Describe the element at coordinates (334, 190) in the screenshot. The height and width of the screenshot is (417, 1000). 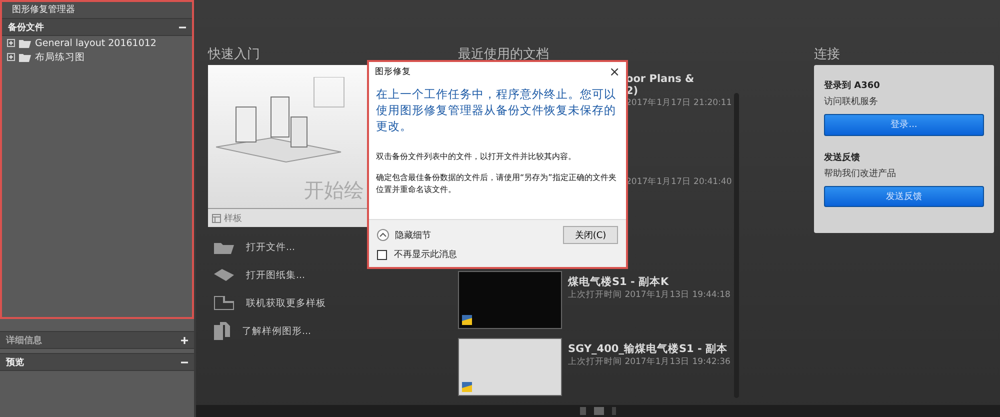
I see `card-caption: 开始绘` at that location.